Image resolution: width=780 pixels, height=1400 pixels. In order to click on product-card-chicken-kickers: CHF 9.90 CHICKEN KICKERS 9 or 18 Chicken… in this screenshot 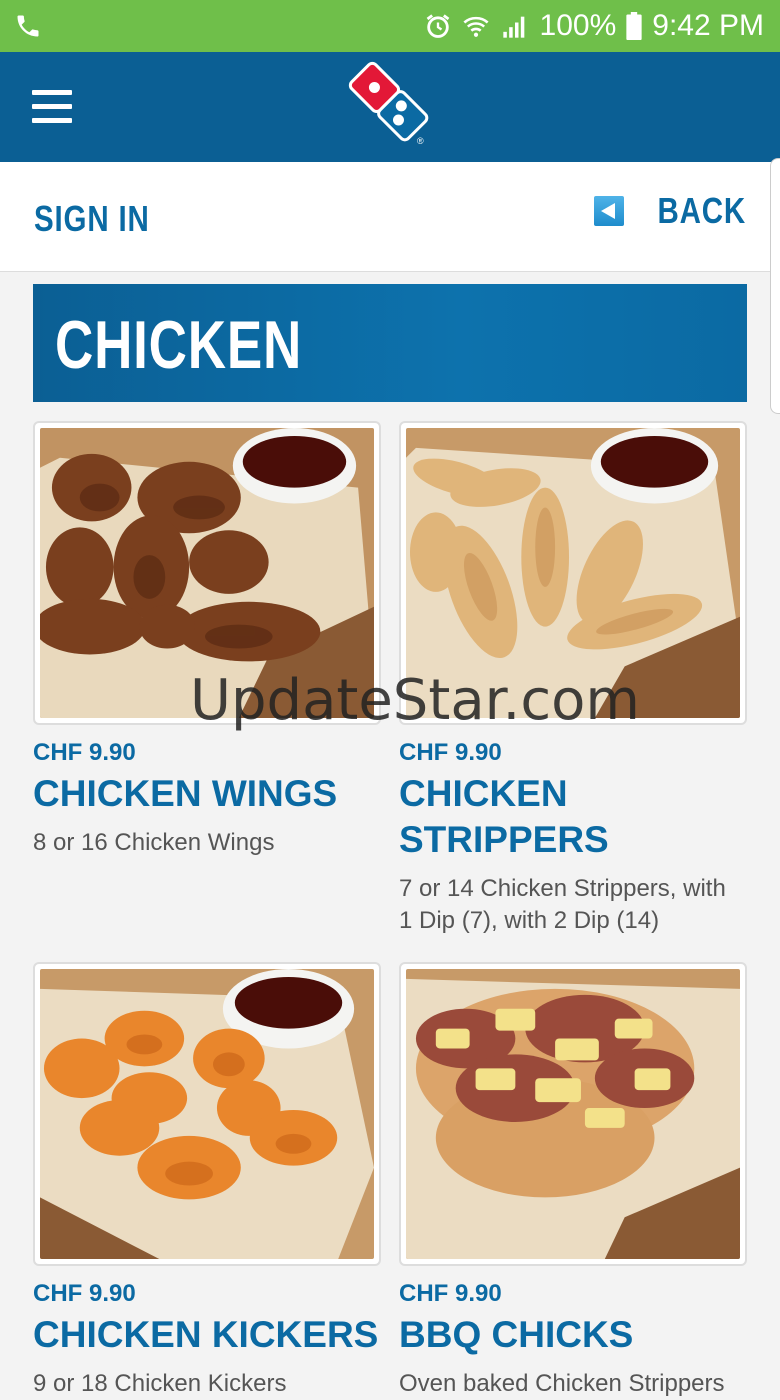, I will do `click(207, 1181)`.